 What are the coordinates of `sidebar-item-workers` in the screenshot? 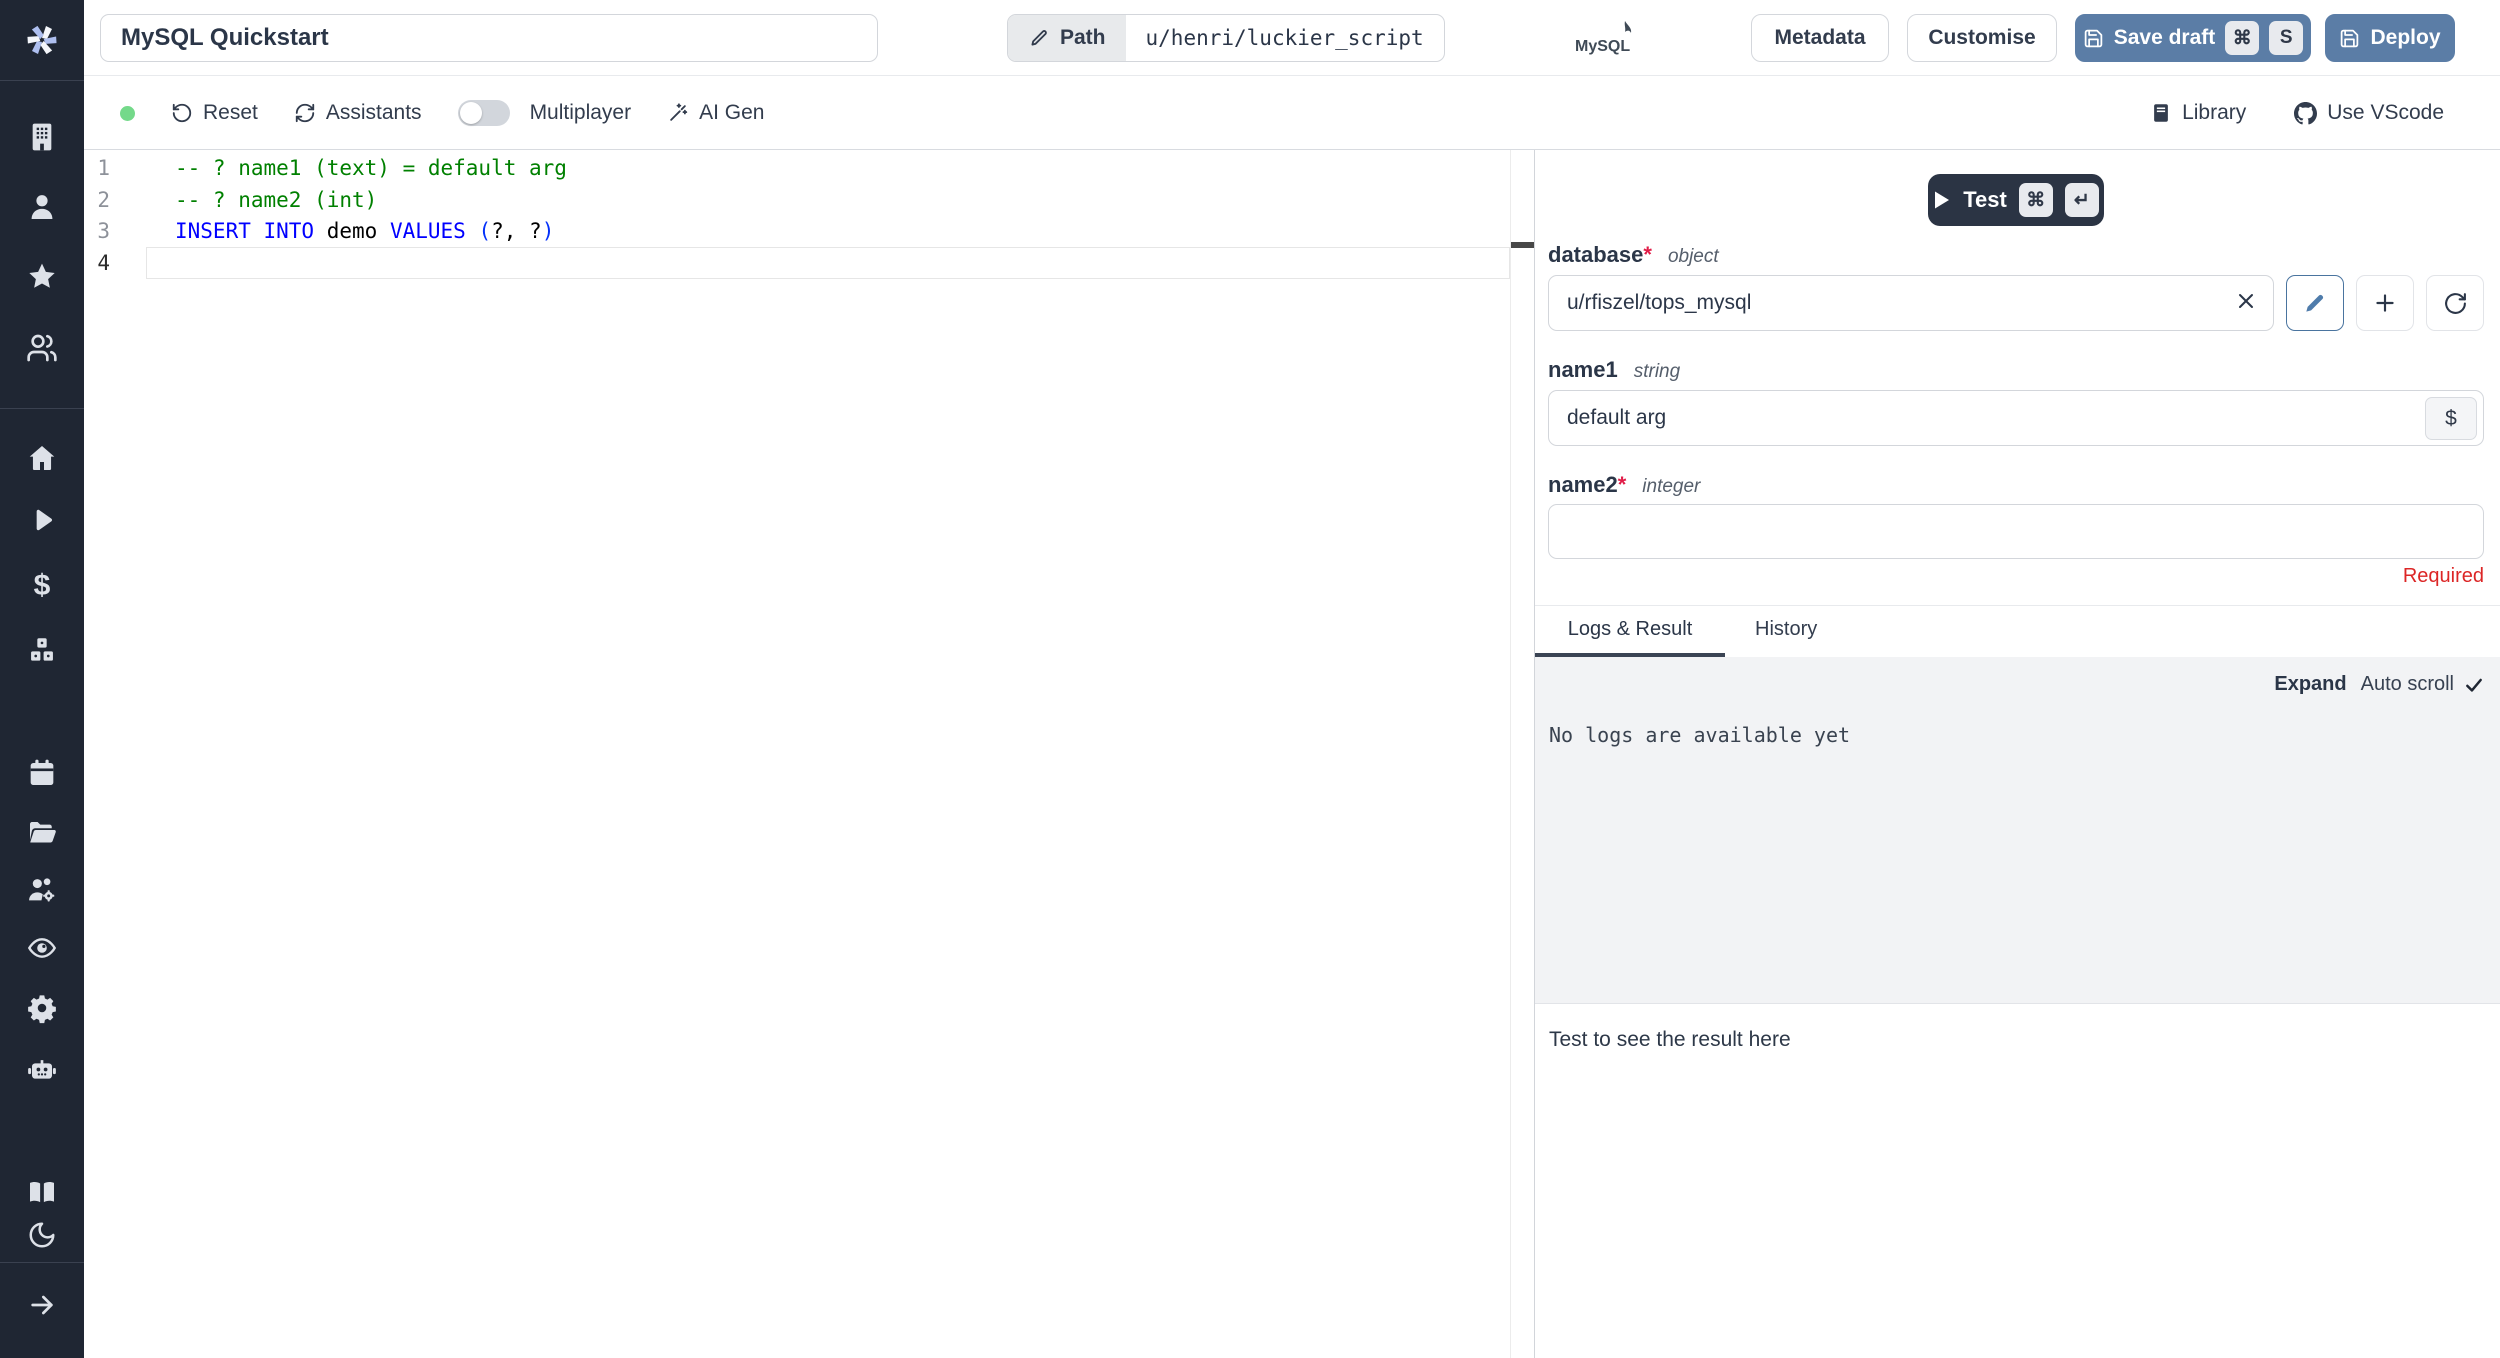 It's located at (42, 1070).